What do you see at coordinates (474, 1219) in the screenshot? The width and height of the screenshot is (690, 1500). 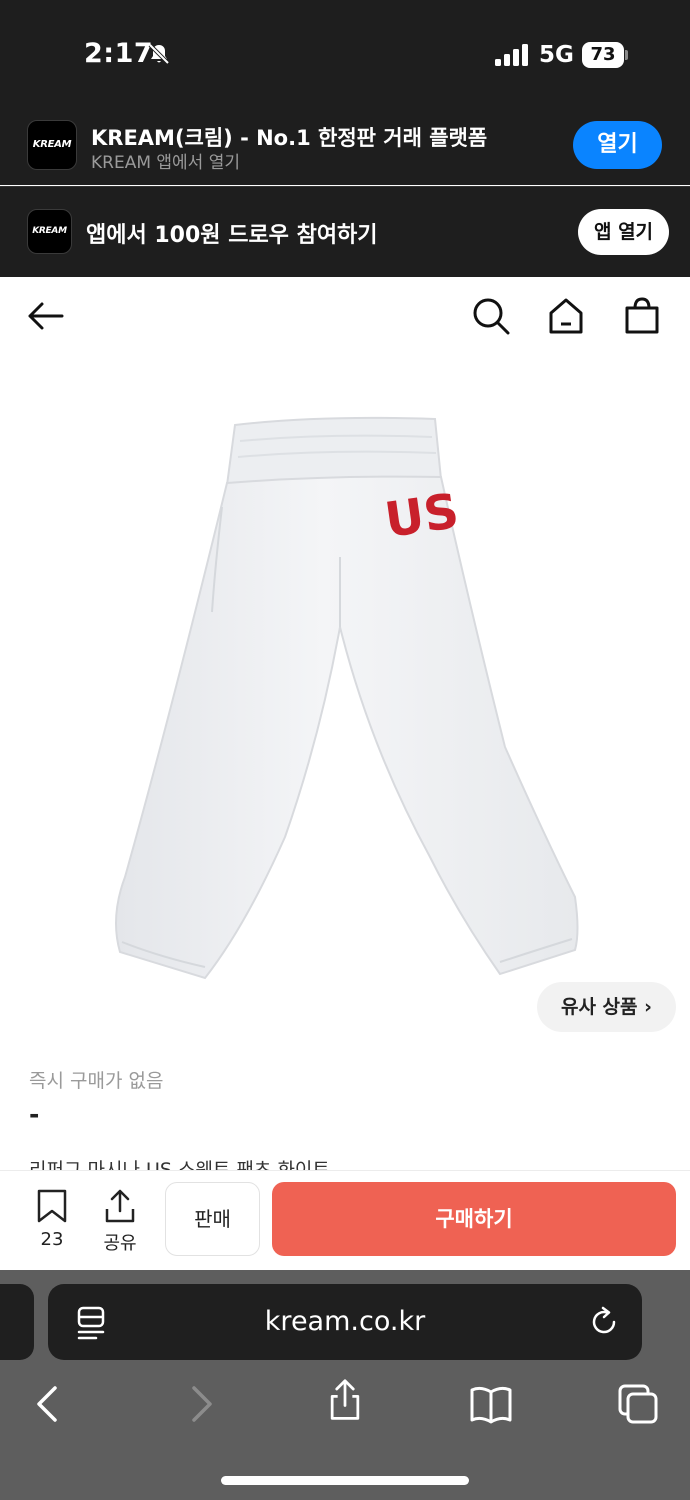 I see `buy-button: 구매하기` at bounding box center [474, 1219].